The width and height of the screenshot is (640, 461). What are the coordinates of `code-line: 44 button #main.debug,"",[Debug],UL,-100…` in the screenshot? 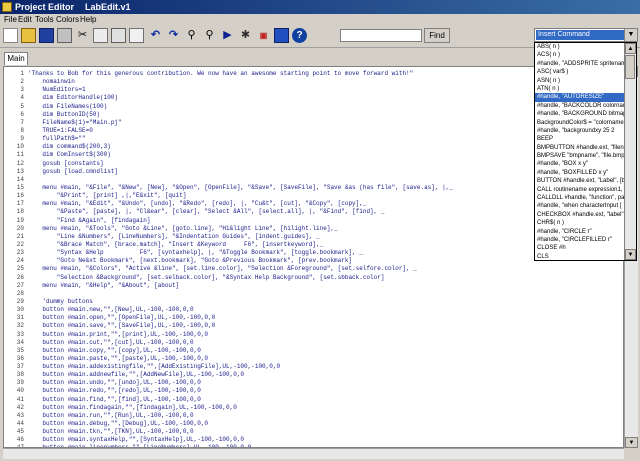 It's located at (313, 424).